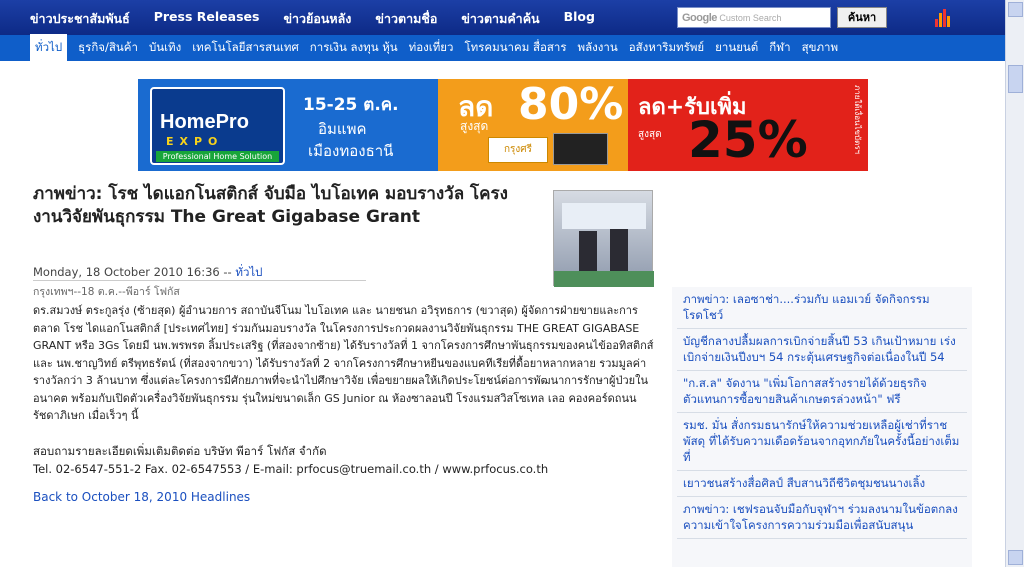 Image resolution: width=1024 pixels, height=567 pixels. I want to click on search-placeholder: Custom Search, so click(750, 18).